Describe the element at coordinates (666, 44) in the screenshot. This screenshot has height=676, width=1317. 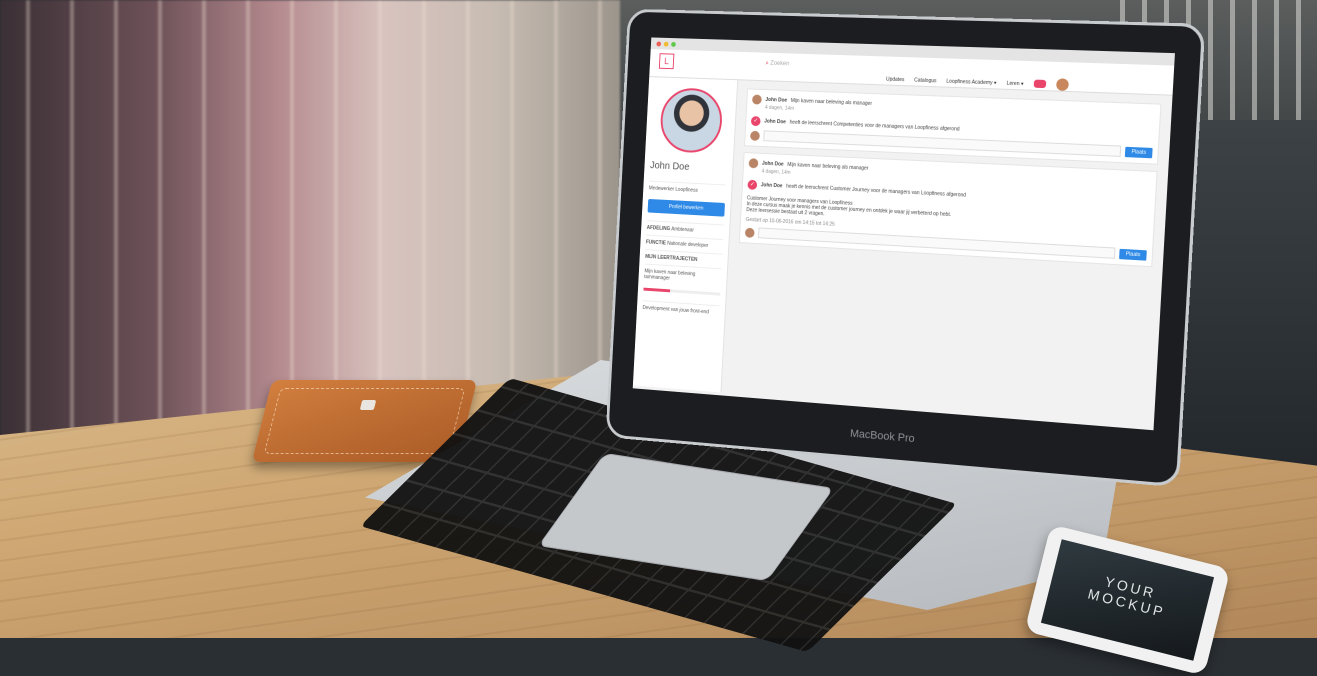
I see `minimize-dot-icon` at that location.